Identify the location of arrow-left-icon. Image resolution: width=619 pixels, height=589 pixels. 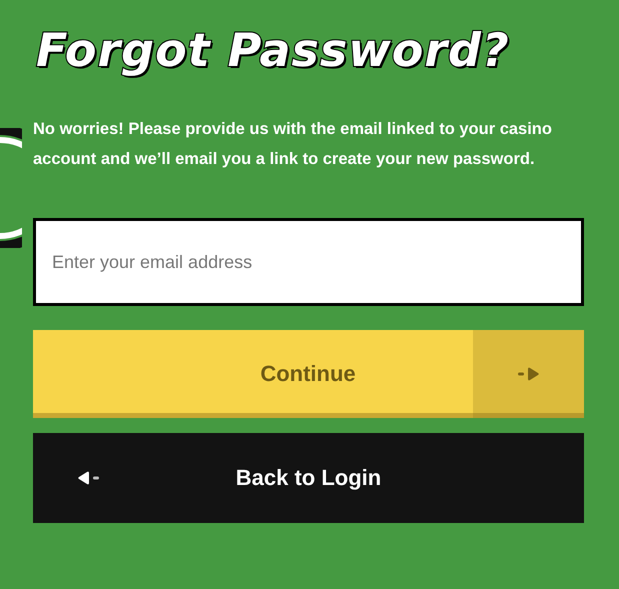
(88, 478).